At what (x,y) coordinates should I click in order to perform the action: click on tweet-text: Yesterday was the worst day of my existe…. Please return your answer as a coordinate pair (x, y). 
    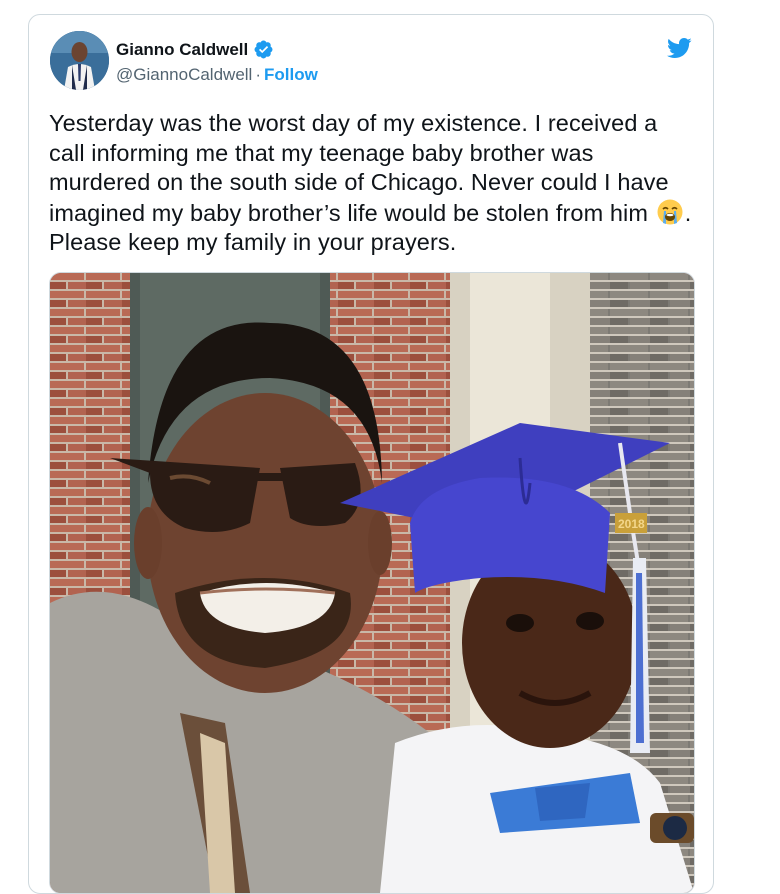
    Looking at the image, I should click on (374, 183).